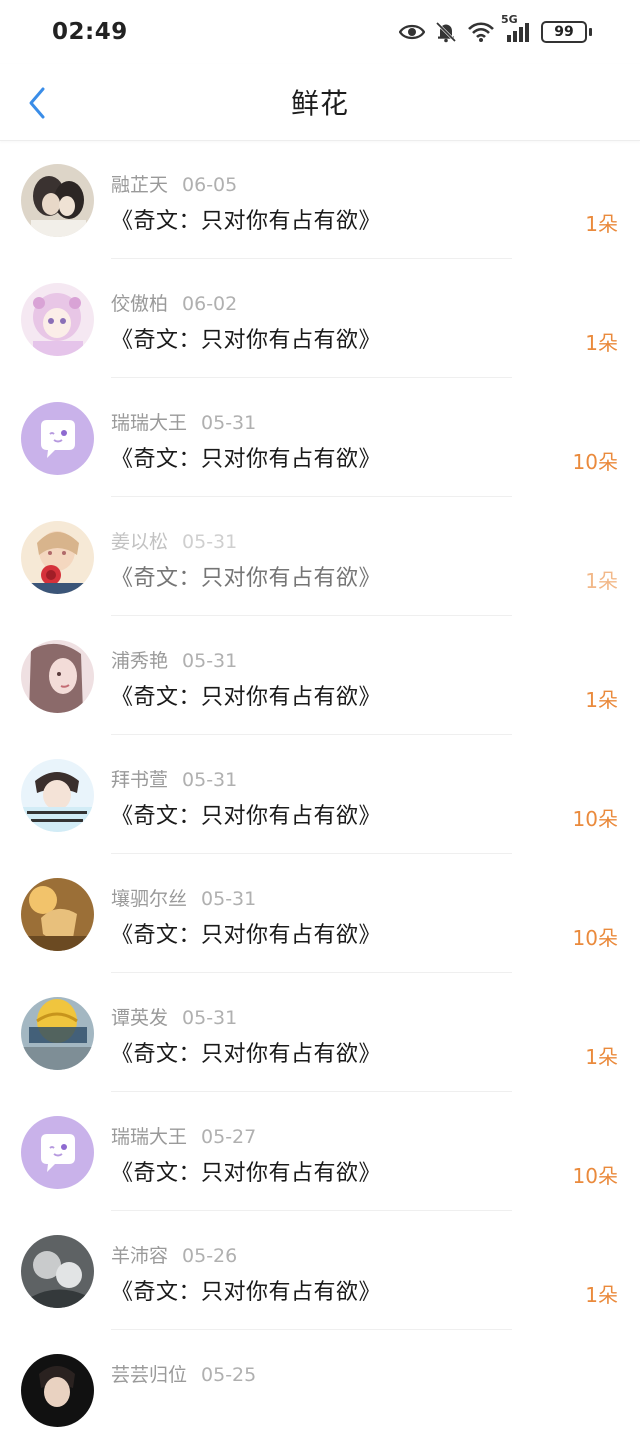 This screenshot has width=640, height=1449. Describe the element at coordinates (139, 661) in the screenshot. I see `sender-name: 浦秀艳` at that location.